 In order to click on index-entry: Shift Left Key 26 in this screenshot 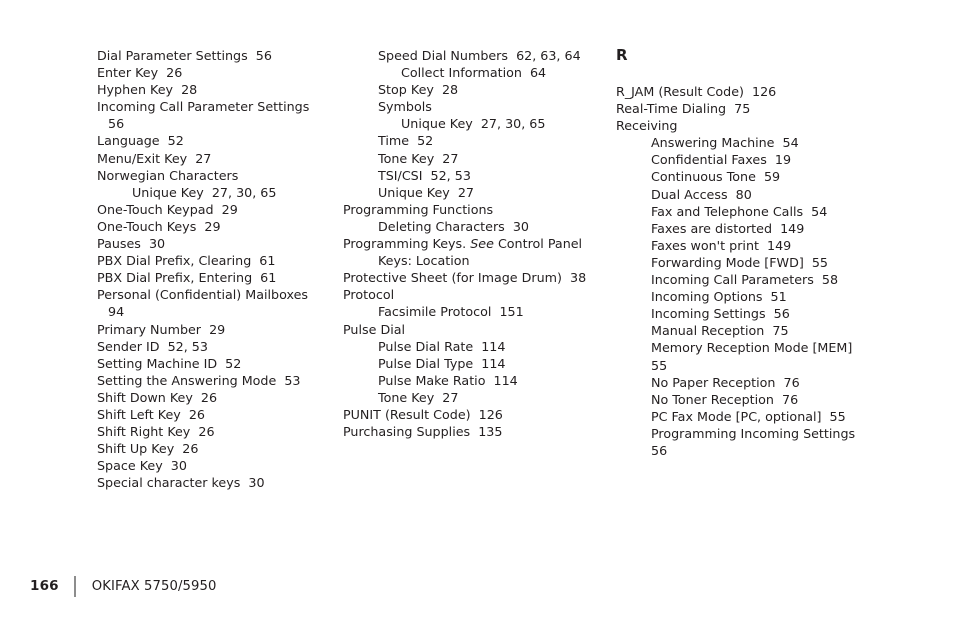, I will do `click(151, 414)`.